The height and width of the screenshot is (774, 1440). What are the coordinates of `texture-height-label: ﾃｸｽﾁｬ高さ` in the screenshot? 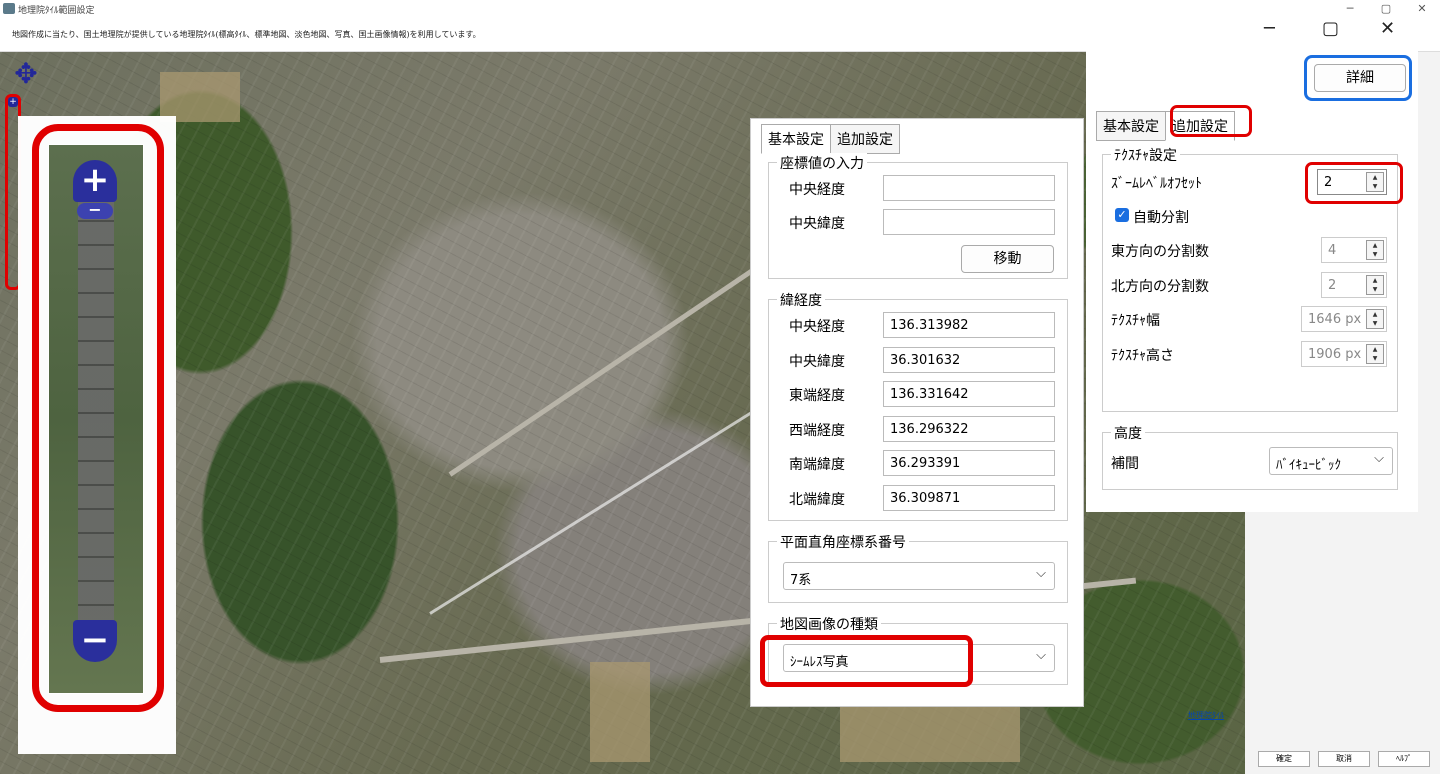 It's located at (1142, 356).